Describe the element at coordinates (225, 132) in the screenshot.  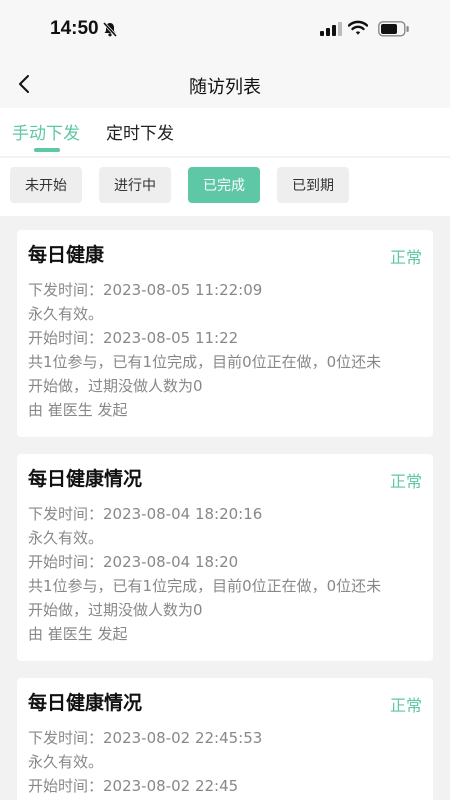
I see `tab-bar: 手动下发 定时下发` at that location.